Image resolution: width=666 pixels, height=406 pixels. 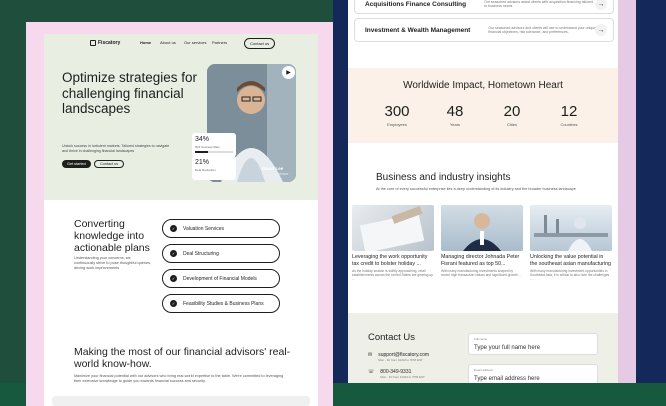 What do you see at coordinates (391, 337) in the screenshot?
I see `contact-title: Contact Us` at bounding box center [391, 337].